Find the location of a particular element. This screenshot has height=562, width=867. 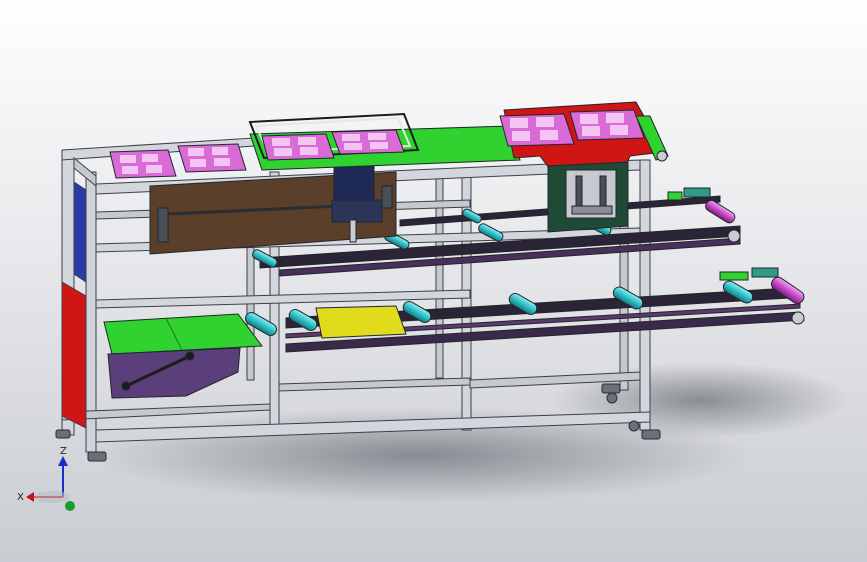

upper-end-cap is located at coordinates (734, 236).